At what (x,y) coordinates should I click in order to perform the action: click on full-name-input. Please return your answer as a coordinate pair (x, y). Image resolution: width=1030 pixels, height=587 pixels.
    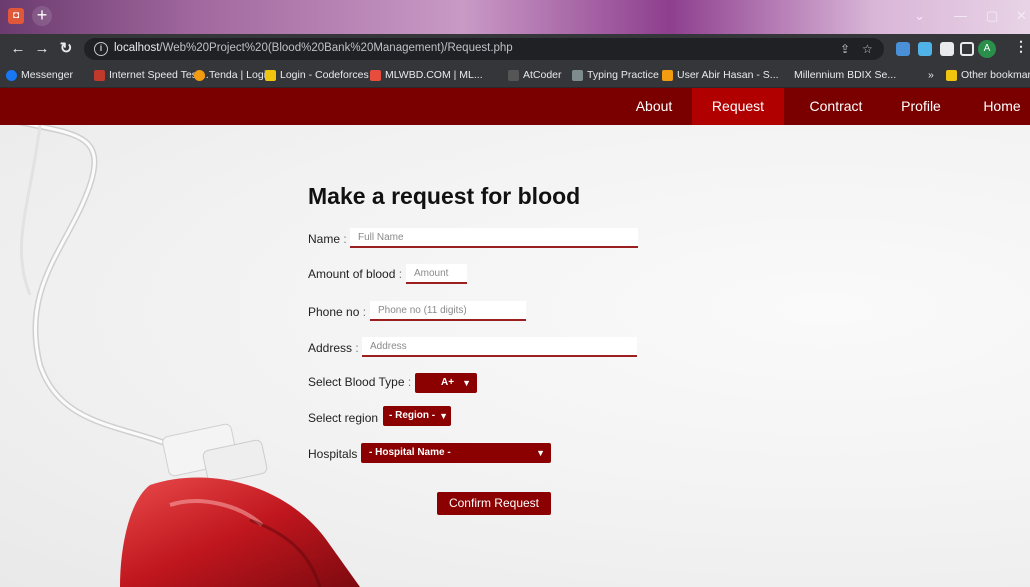
    Looking at the image, I should click on (494, 238).